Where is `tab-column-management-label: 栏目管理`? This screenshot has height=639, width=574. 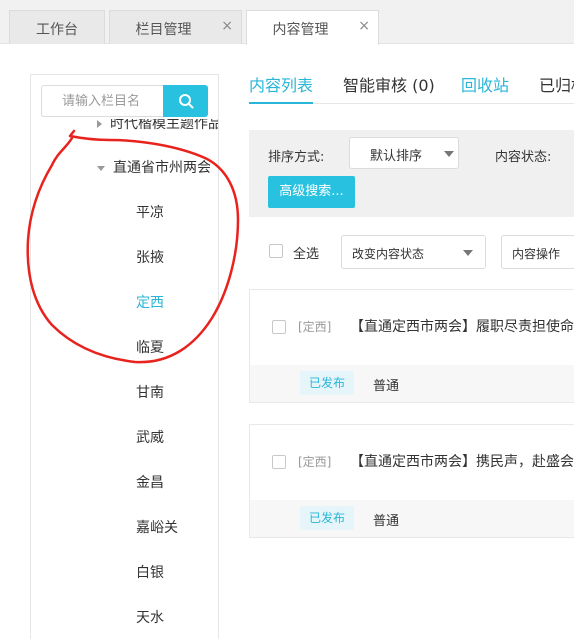
tab-column-management-label: 栏目管理 is located at coordinates (163, 30).